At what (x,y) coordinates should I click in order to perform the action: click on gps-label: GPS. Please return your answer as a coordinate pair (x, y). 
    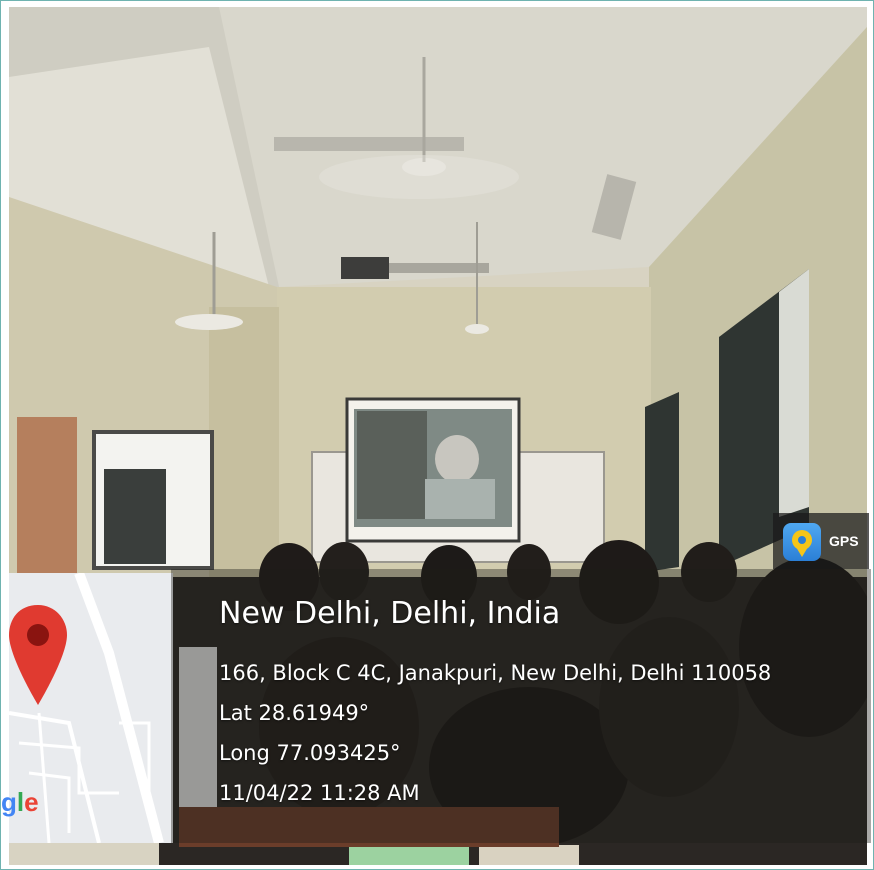
    Looking at the image, I should click on (844, 541).